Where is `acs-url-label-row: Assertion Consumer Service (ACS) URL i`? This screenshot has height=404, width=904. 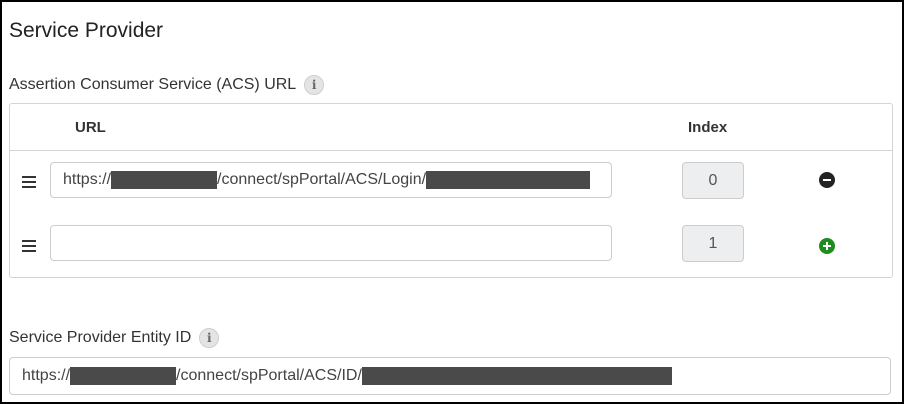
acs-url-label-row: Assertion Consumer Service (ACS) URL i is located at coordinates (167, 85).